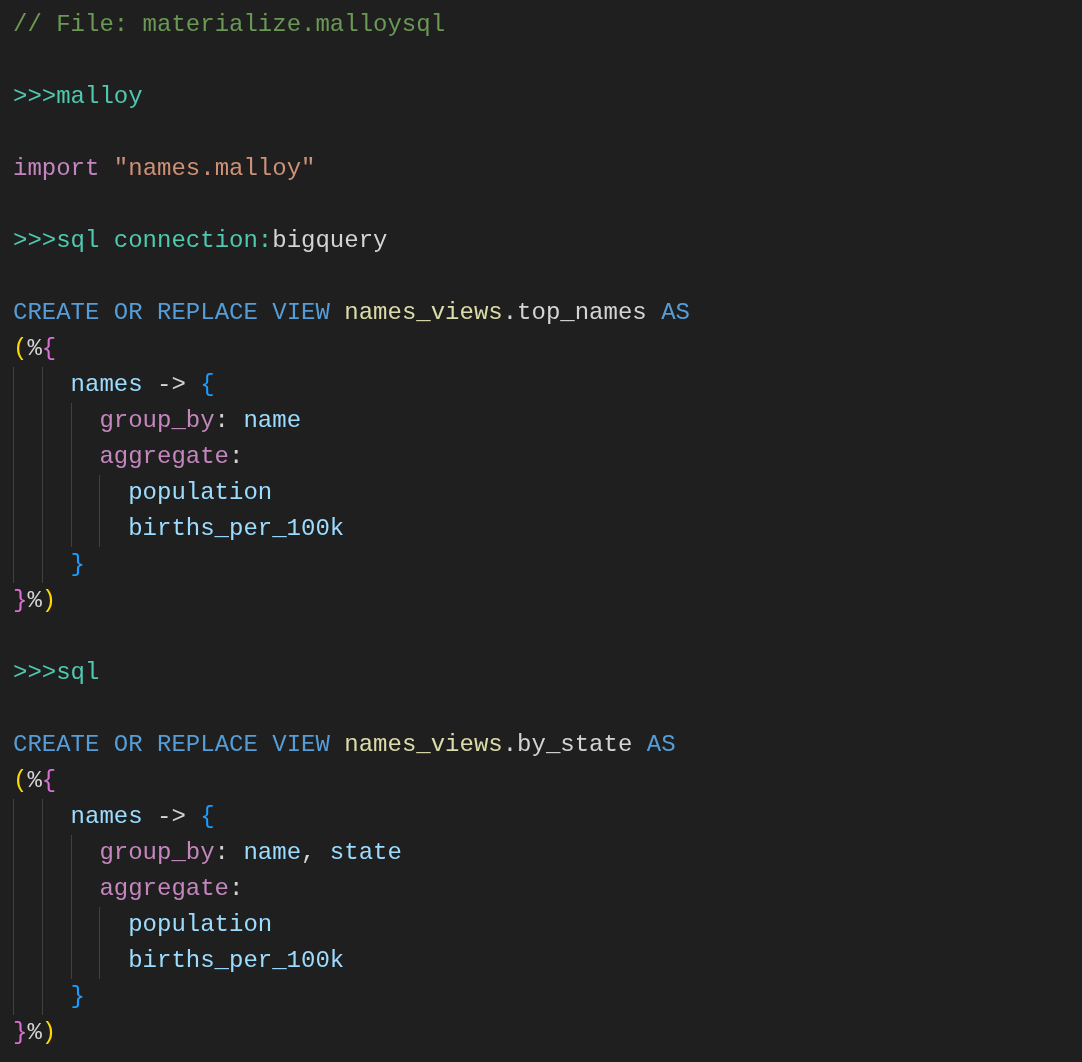  What do you see at coordinates (164, 169) in the screenshot?
I see `code-line: import "names.malloy"` at bounding box center [164, 169].